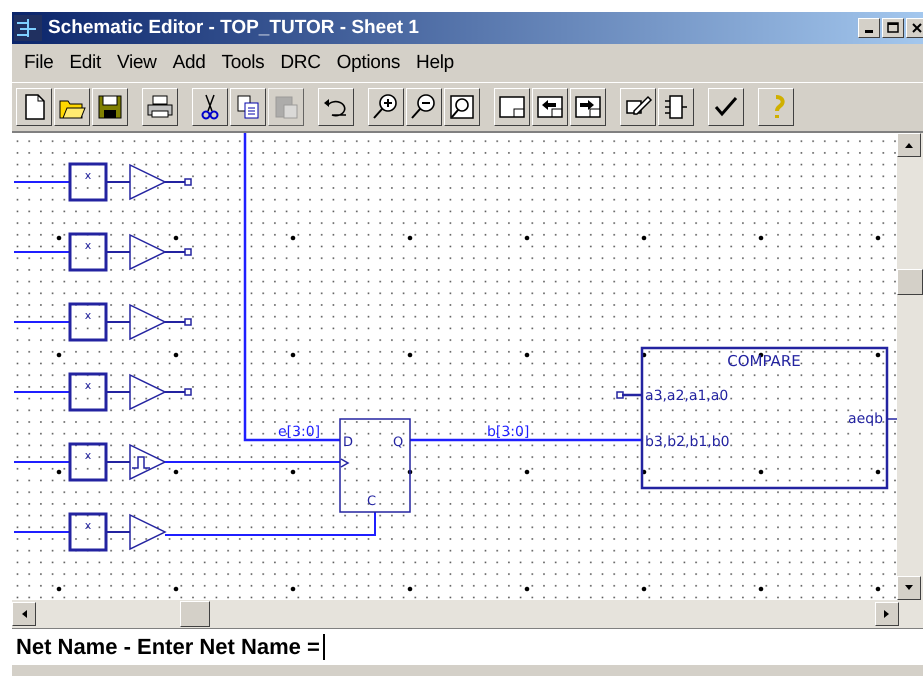 The image size is (923, 676). Describe the element at coordinates (869, 31) in the screenshot. I see `minimize-icon` at that location.